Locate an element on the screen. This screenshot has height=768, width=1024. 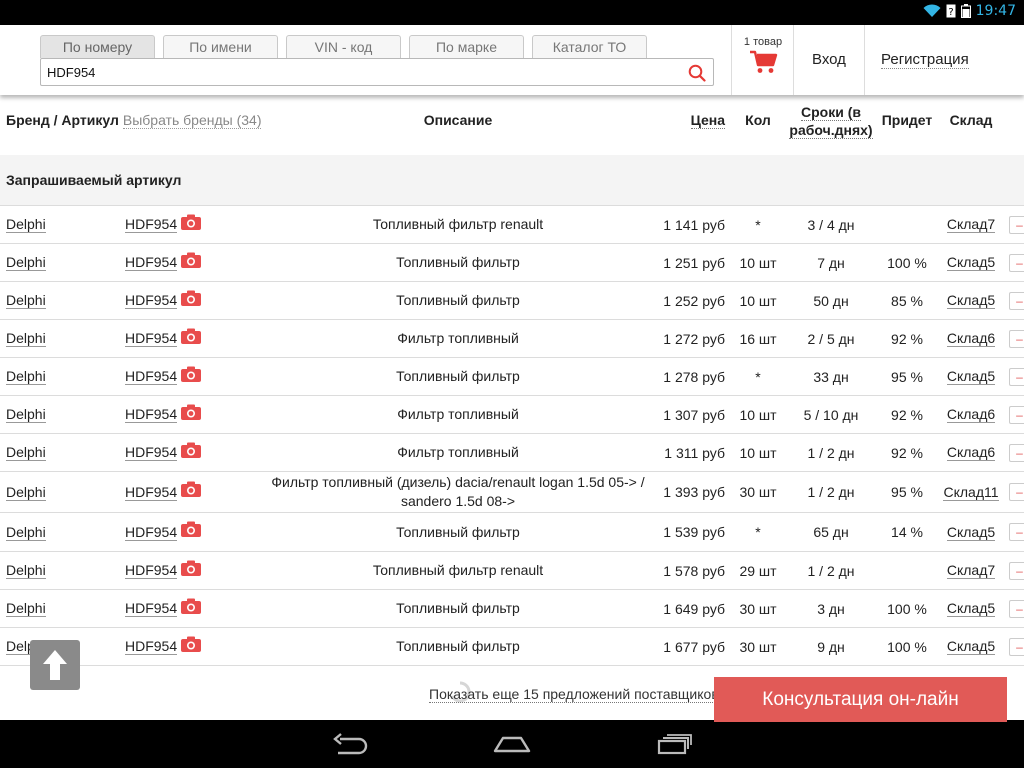
warehouse-link: Склад6 is located at coordinates (971, 414).